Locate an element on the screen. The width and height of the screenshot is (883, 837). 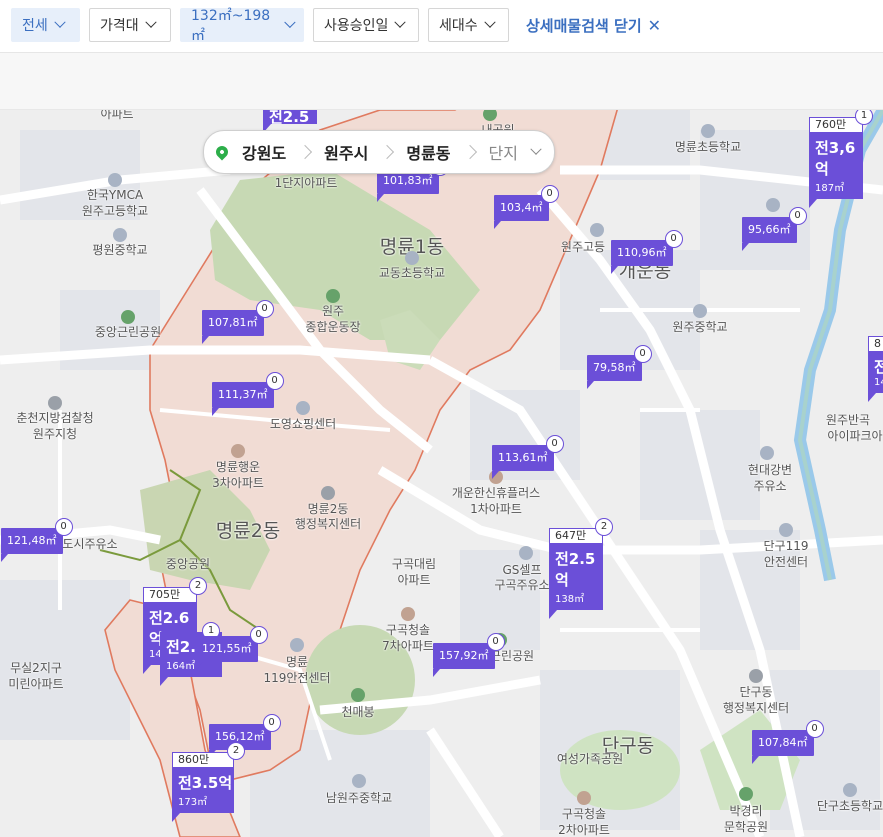
complex-marker: 95,66㎡ 0 is located at coordinates (774, 229).